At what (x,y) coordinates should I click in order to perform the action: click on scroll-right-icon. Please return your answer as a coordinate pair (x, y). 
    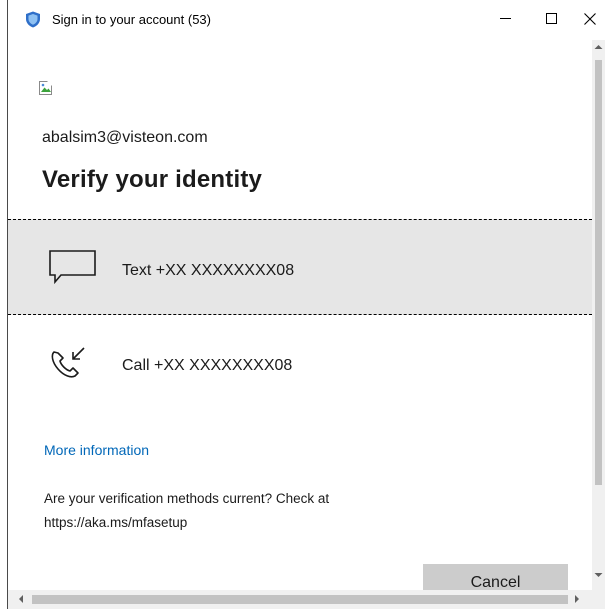
    Looking at the image, I should click on (577, 599).